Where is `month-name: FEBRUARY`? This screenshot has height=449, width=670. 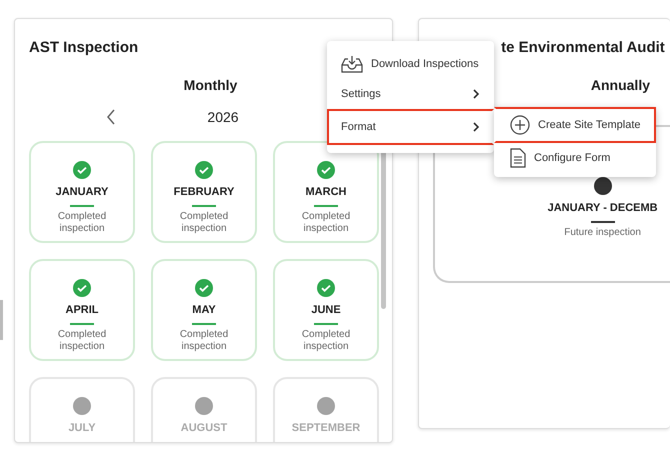 month-name: FEBRUARY is located at coordinates (204, 192).